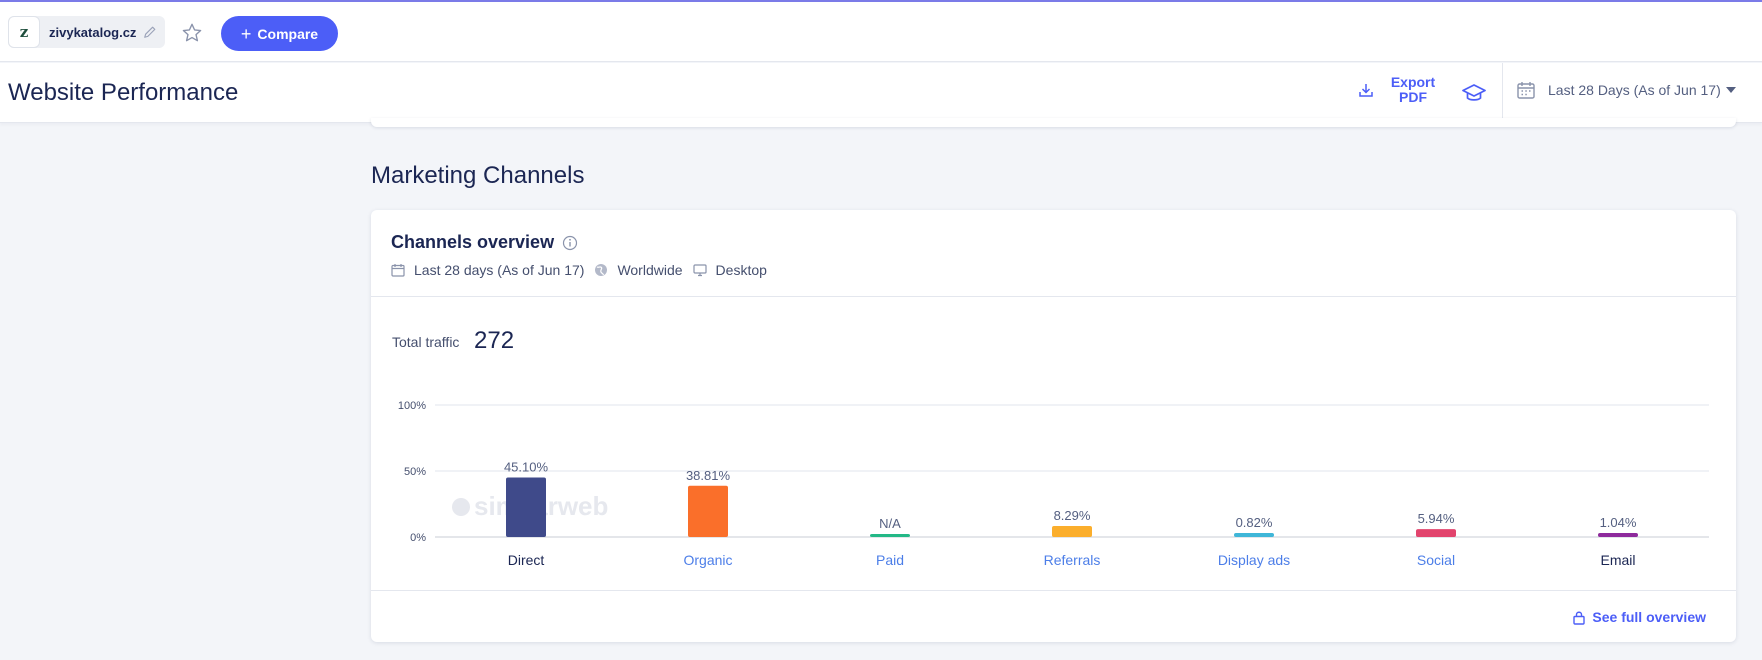 The width and height of the screenshot is (1762, 660). Describe the element at coordinates (1072, 560) in the screenshot. I see `category-label-referrals: Referrals` at that location.